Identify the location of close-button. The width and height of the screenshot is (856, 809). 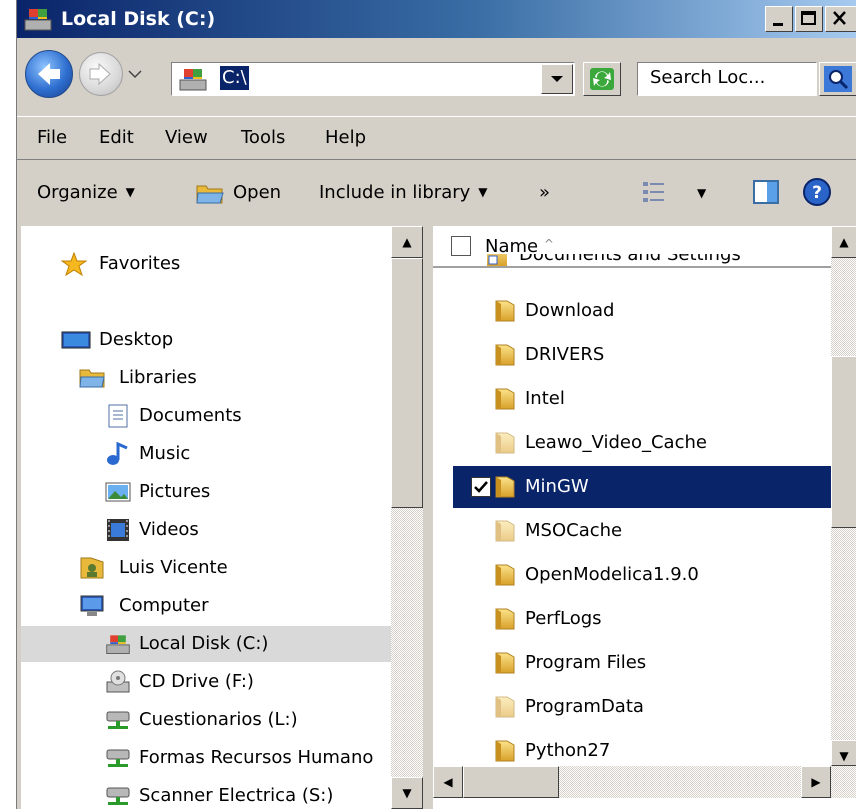
(840, 19).